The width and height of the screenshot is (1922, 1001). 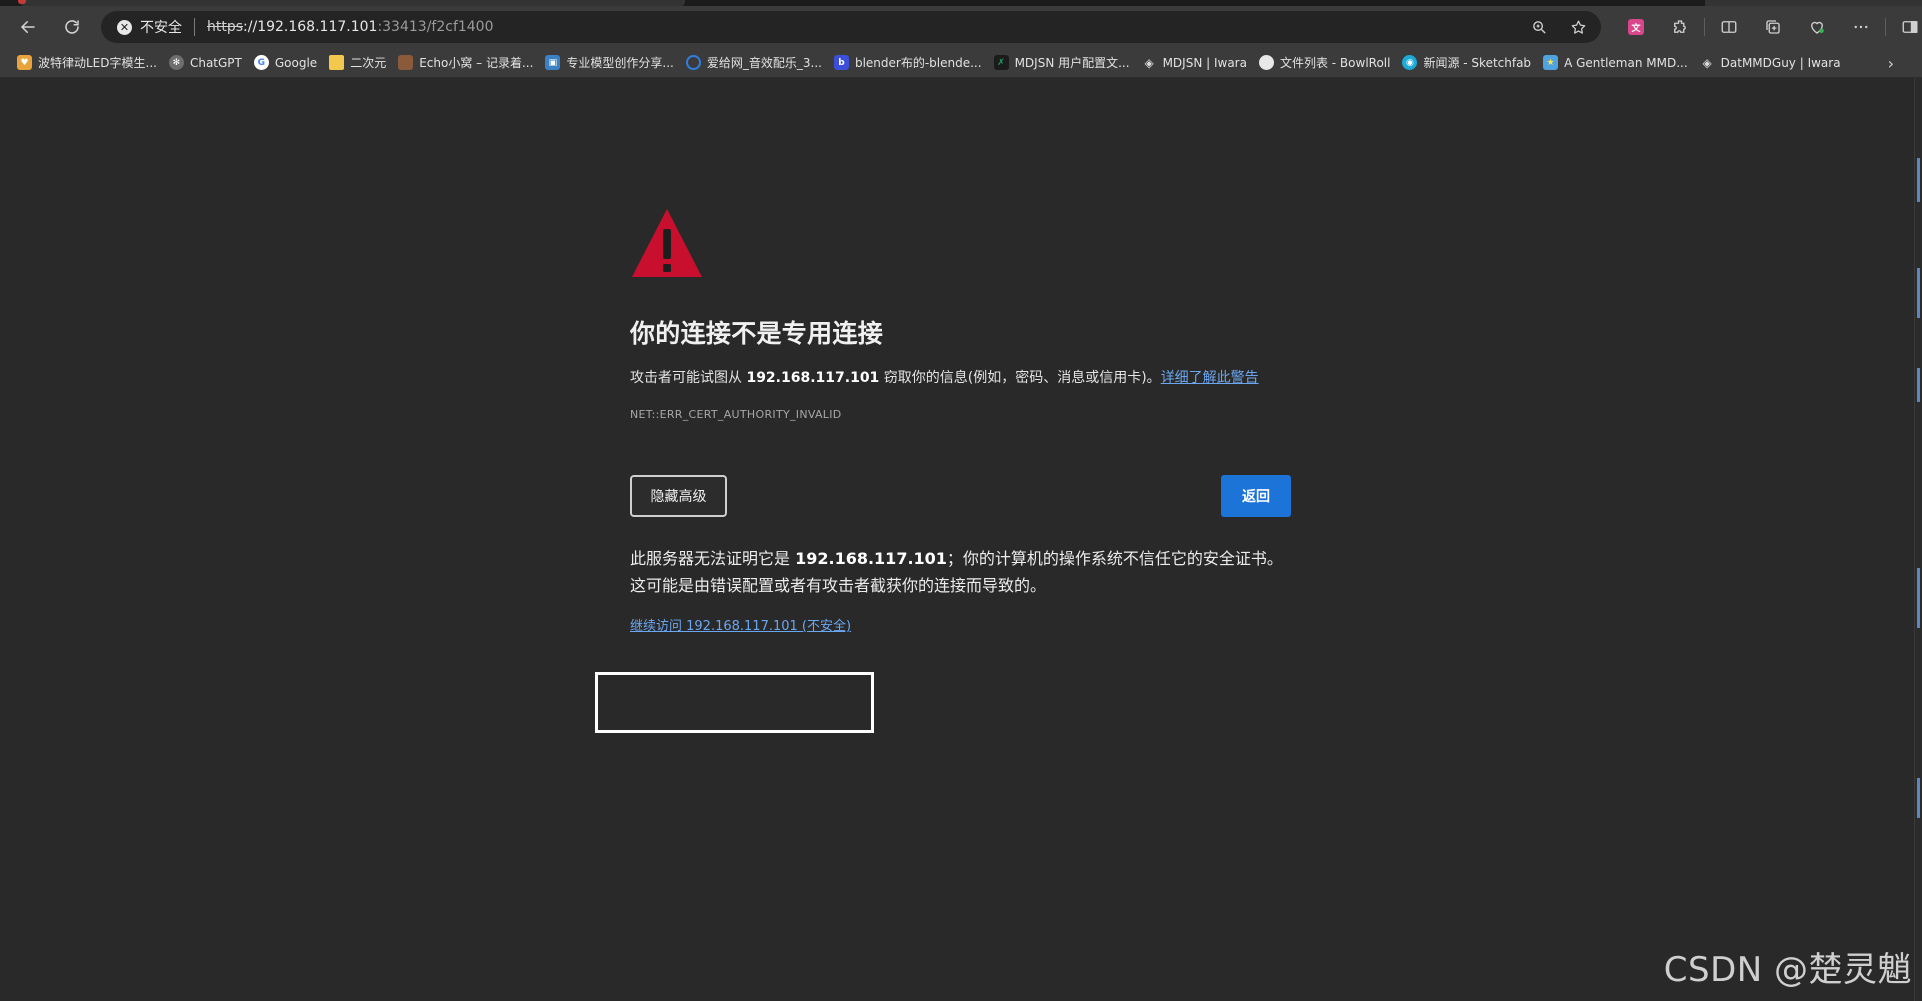 I want to click on blender-b-icon: b, so click(x=841, y=62).